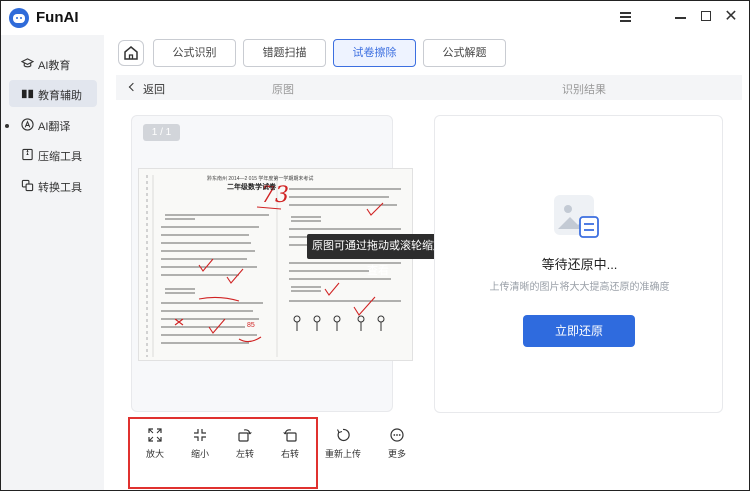  Describe the element at coordinates (194, 53) in the screenshot. I see `tab-formula-recognition: 公式识别` at that location.